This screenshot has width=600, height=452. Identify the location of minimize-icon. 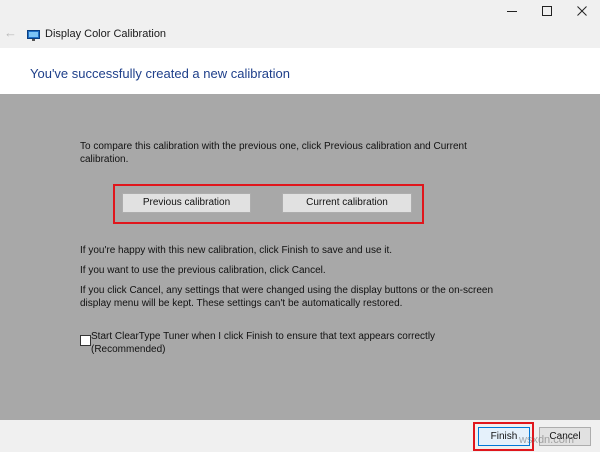
(512, 11).